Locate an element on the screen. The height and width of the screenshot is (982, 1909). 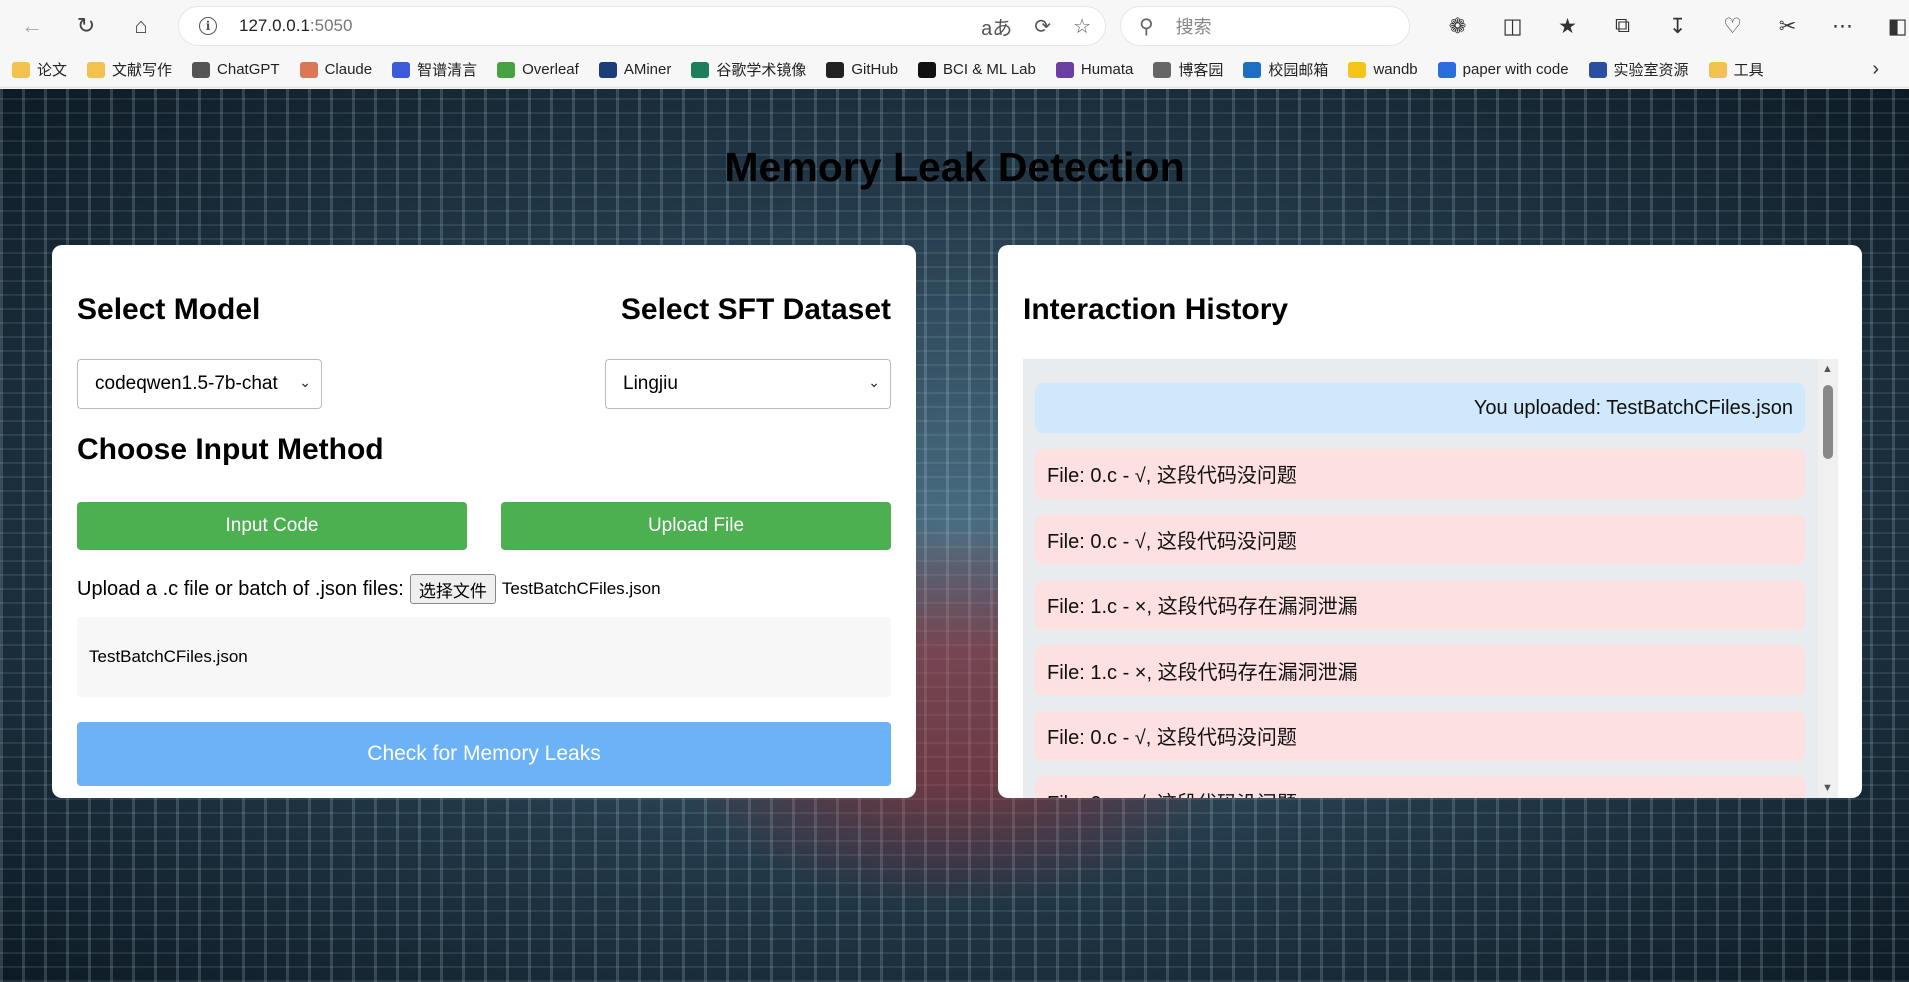
search-placeholder: 搜索 is located at coordinates (1193, 27).